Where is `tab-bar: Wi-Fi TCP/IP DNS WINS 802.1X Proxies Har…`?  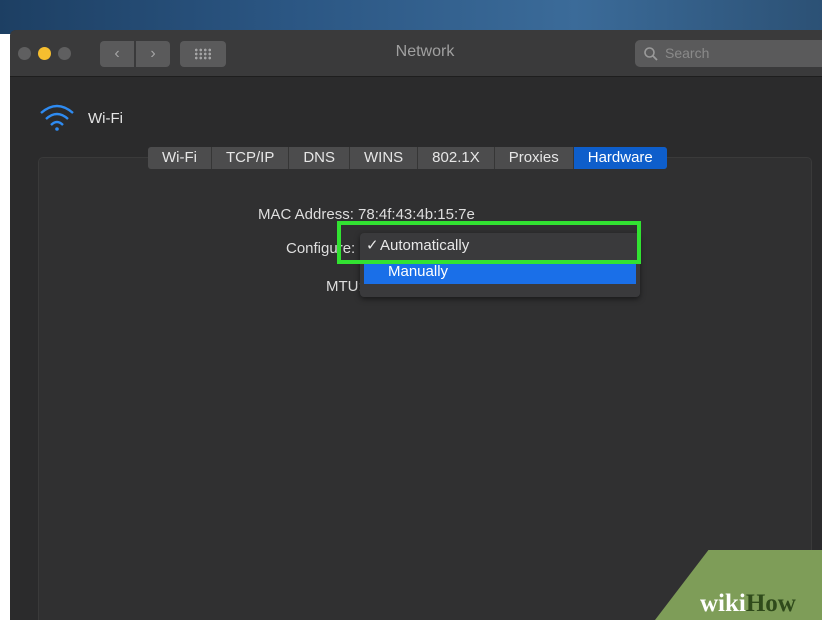
tab-bar: Wi-Fi TCP/IP DNS WINS 802.1X Proxies Har… is located at coordinates (407, 158).